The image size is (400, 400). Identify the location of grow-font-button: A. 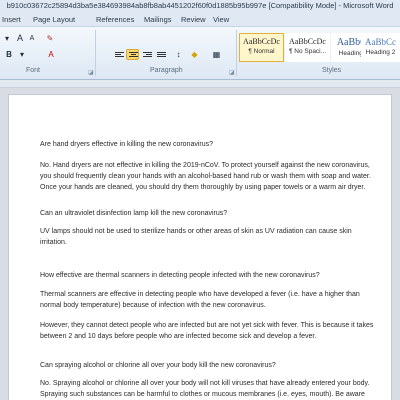
(20, 38).